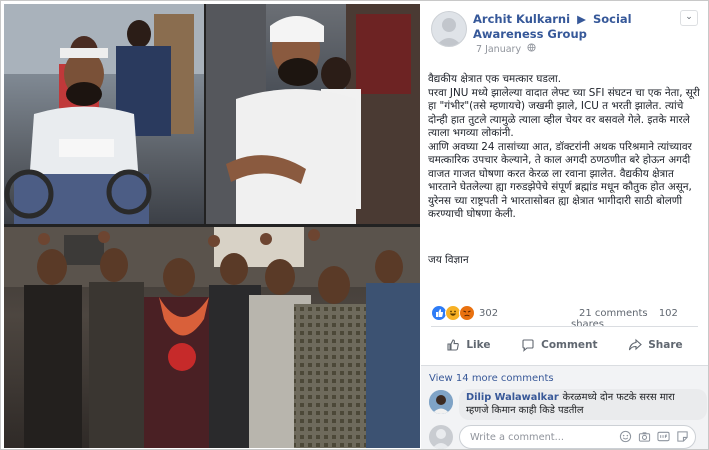  What do you see at coordinates (581, 19) in the screenshot?
I see `arrow-right-icon: ▶` at bounding box center [581, 19].